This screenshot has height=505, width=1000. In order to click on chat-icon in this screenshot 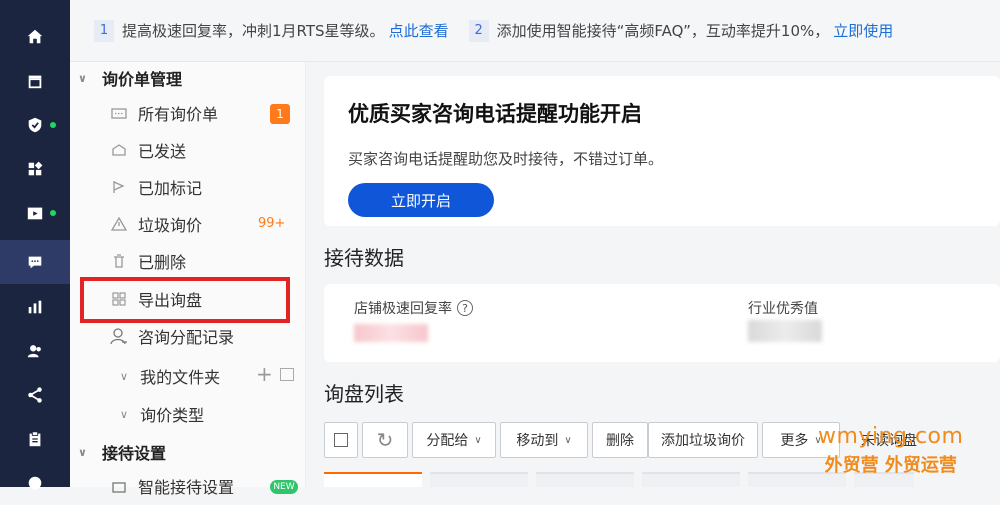, I will do `click(35, 262)`.